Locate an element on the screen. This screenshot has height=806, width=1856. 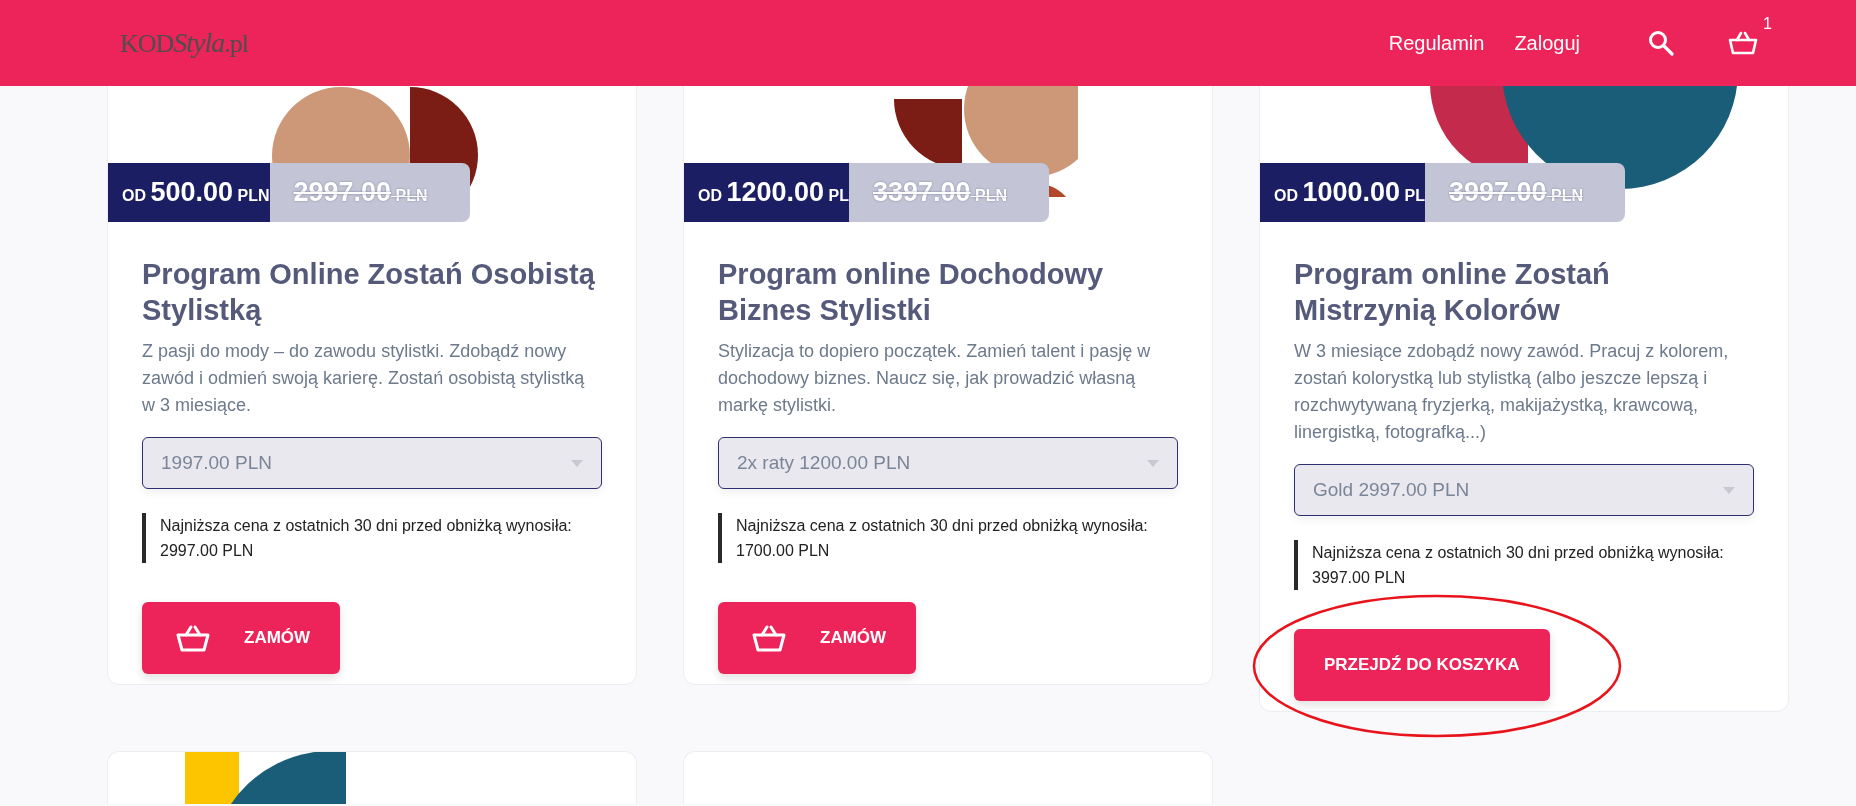
lowest-price-note: Najniższa cena z ostatnich 30 dni przed obniżką wynosiła: 3997.00 PLN is located at coordinates (1524, 565).